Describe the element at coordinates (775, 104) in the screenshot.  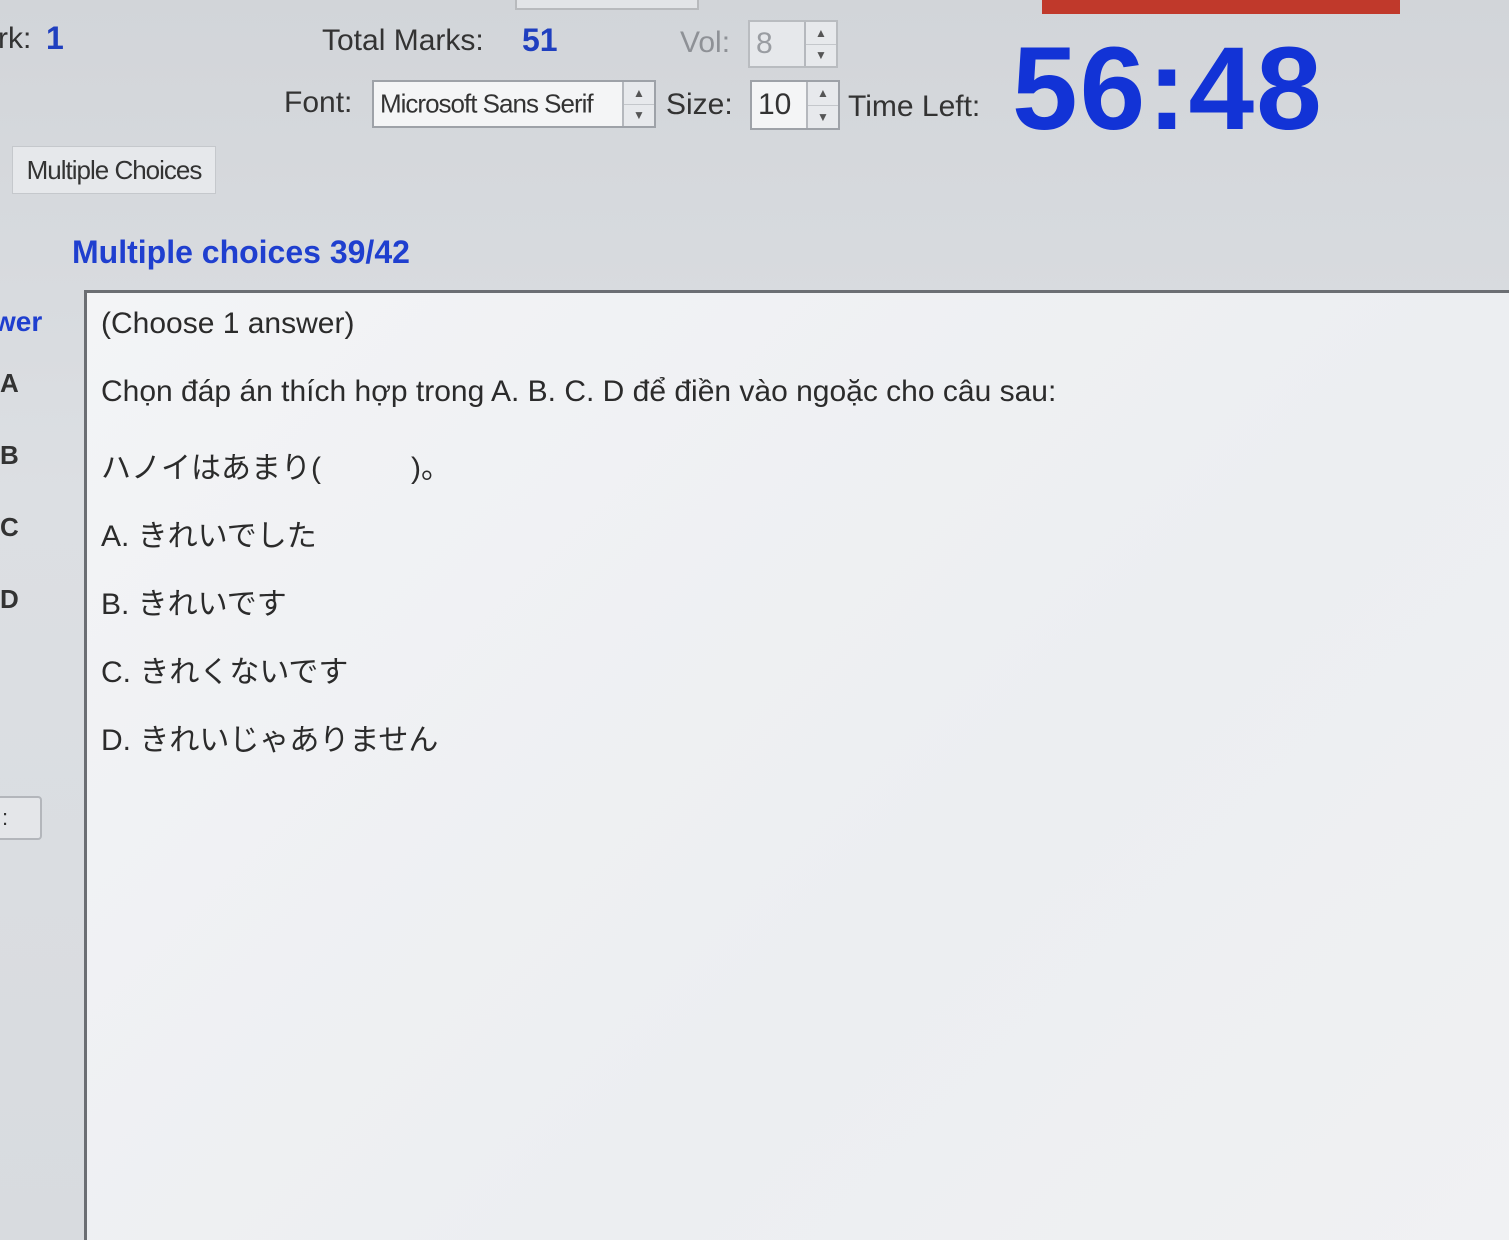
I see `size-value: 10` at that location.